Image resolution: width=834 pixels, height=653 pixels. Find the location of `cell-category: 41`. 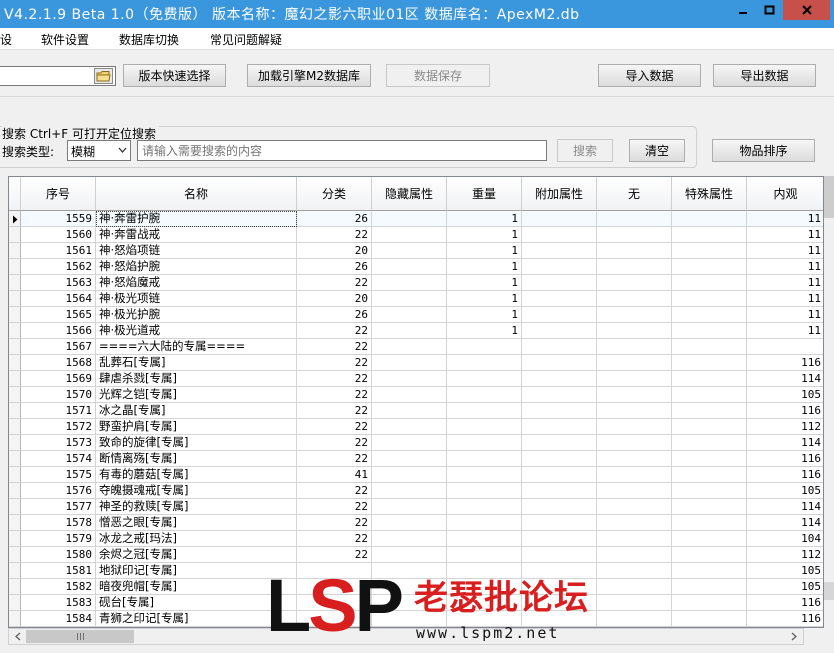

cell-category: 41 is located at coordinates (334, 475).